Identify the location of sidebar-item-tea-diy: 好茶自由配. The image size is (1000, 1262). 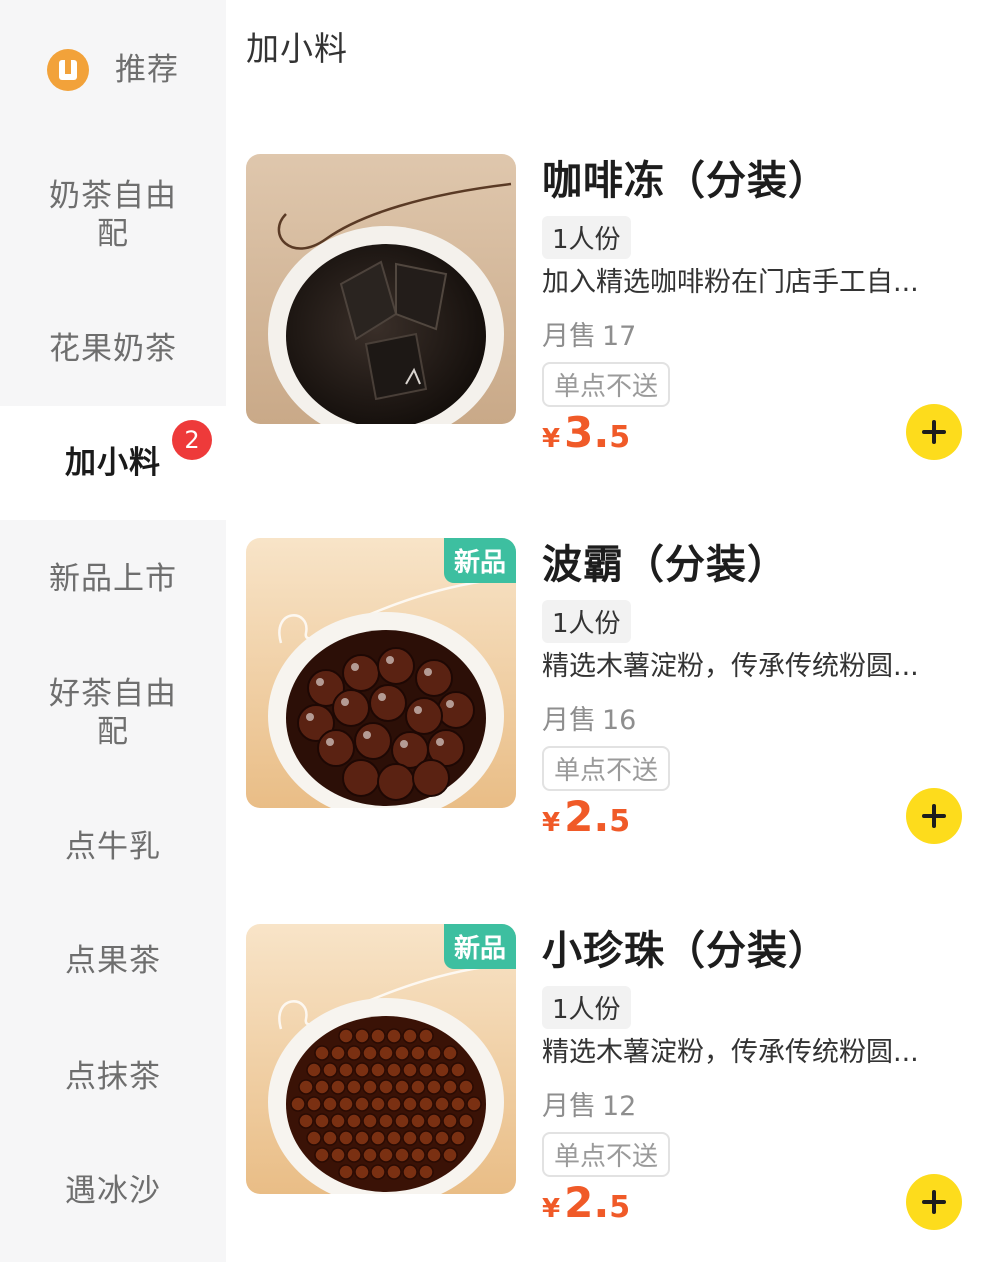
(113, 713).